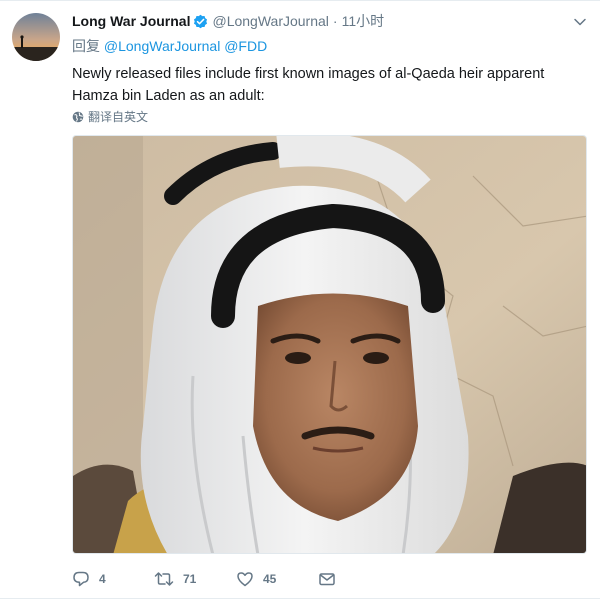  I want to click on reply-context: 回复 @LongWarJournal @FDD, so click(169, 46).